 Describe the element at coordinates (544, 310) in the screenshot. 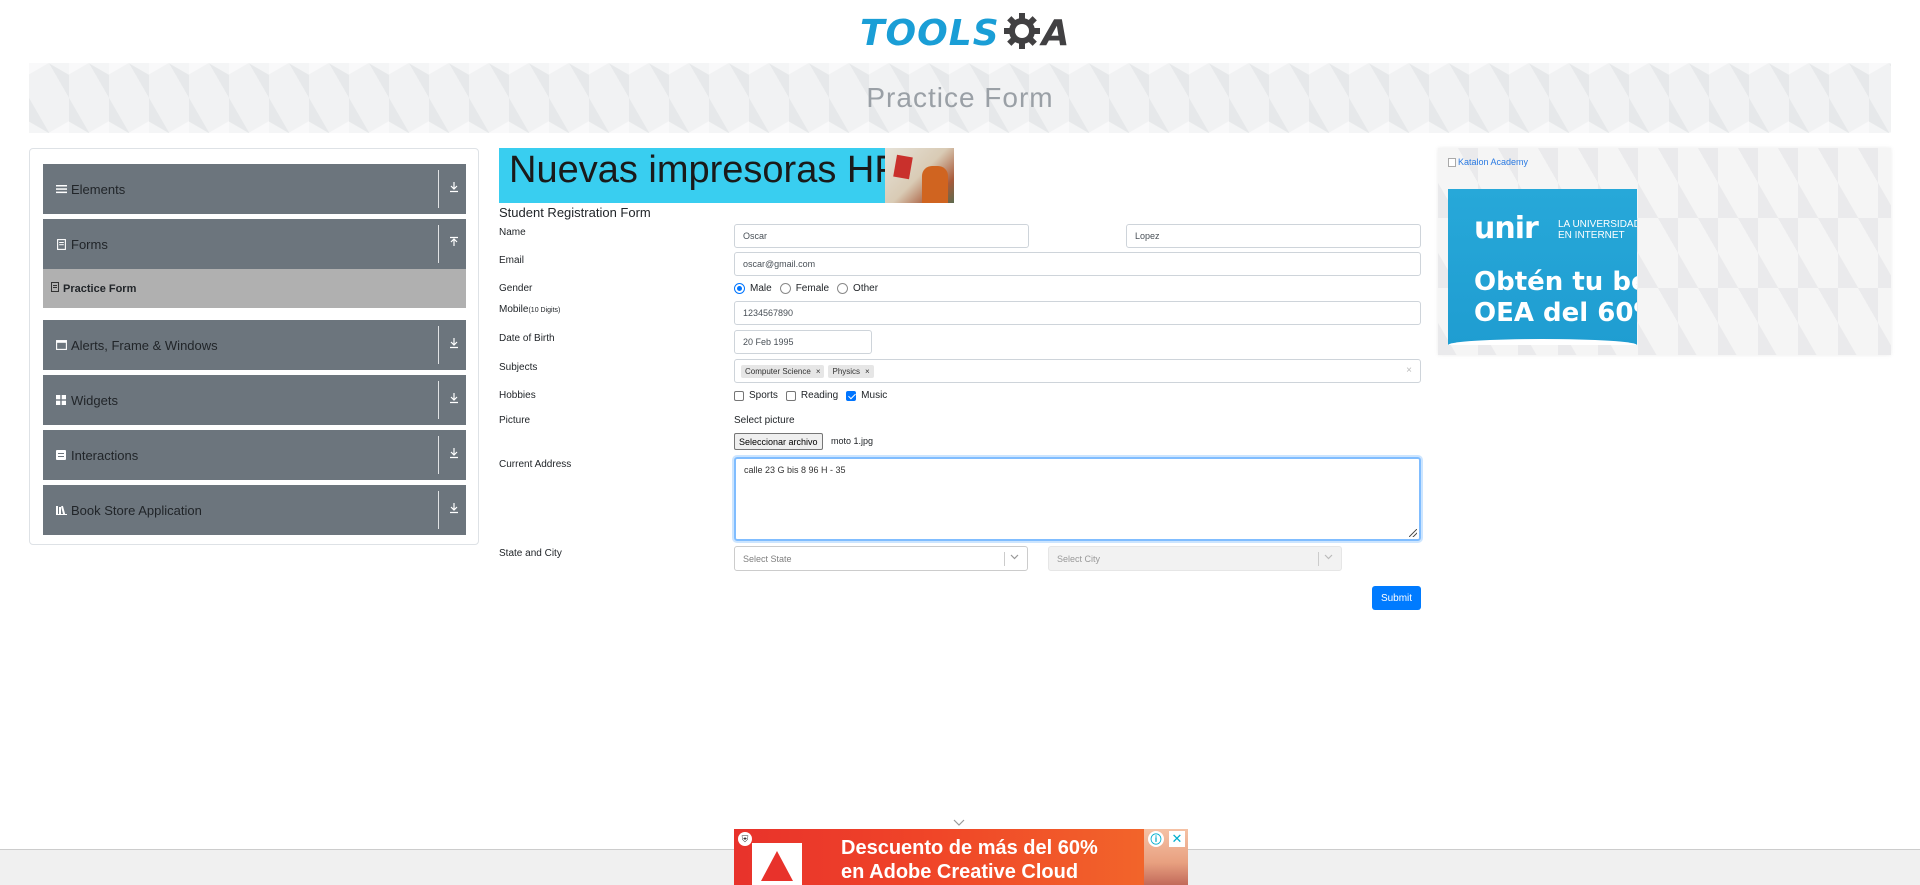

I see `mobile-hint: (10 Digits)` at that location.